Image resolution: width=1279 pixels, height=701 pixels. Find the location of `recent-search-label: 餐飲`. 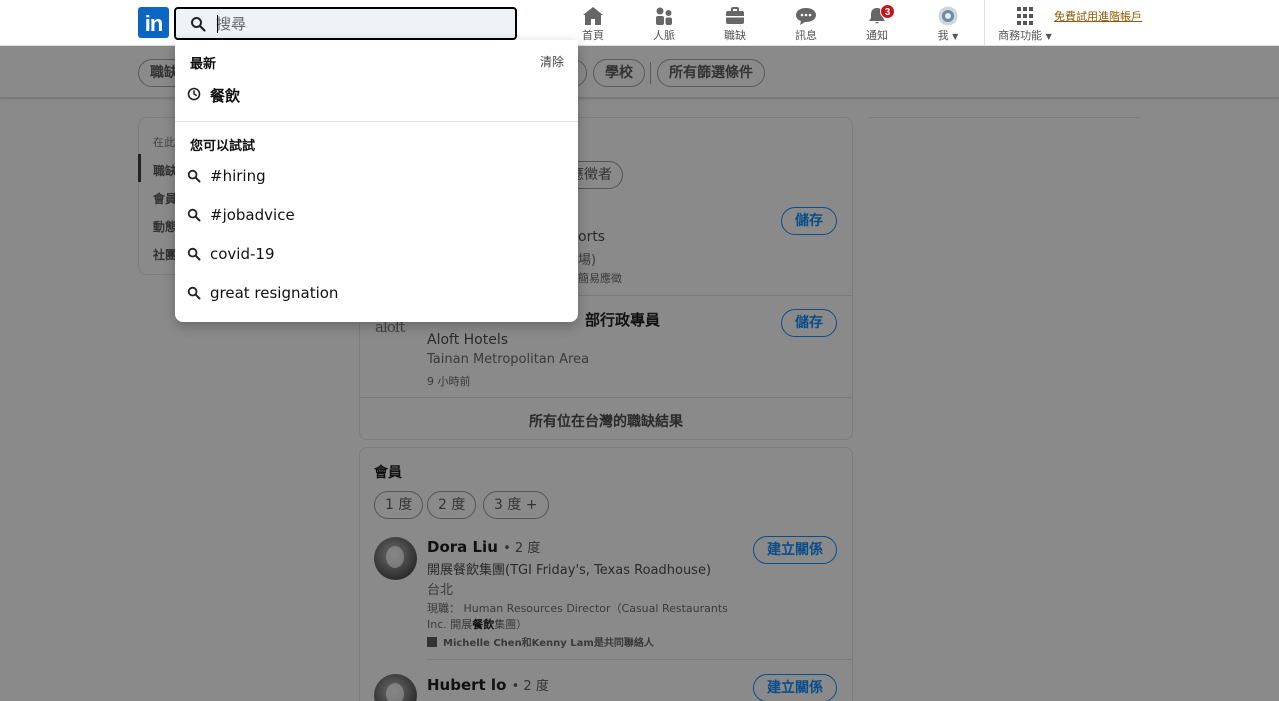

recent-search-label: 餐飲 is located at coordinates (225, 96).